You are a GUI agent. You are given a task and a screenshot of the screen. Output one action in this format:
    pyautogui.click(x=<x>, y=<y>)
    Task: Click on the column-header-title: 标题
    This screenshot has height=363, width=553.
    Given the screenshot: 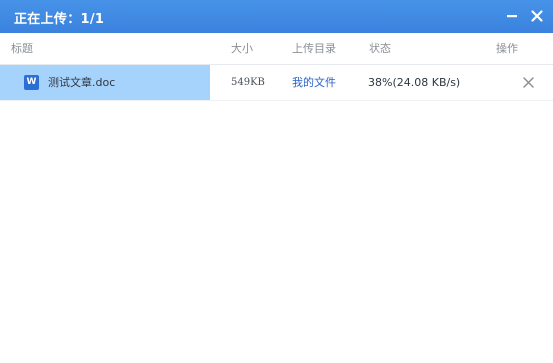 What is the action you would take?
    pyautogui.click(x=22, y=48)
    